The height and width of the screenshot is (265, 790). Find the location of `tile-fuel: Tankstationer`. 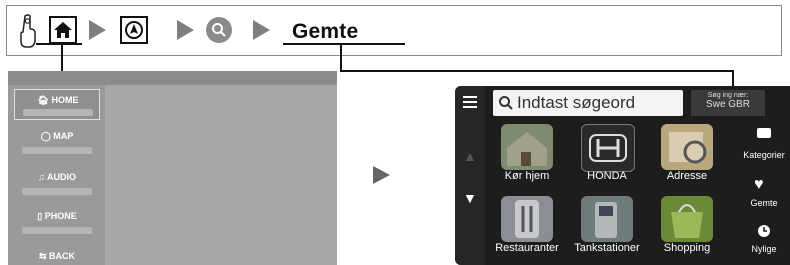

tile-fuel: Tankstationer is located at coordinates (607, 227).